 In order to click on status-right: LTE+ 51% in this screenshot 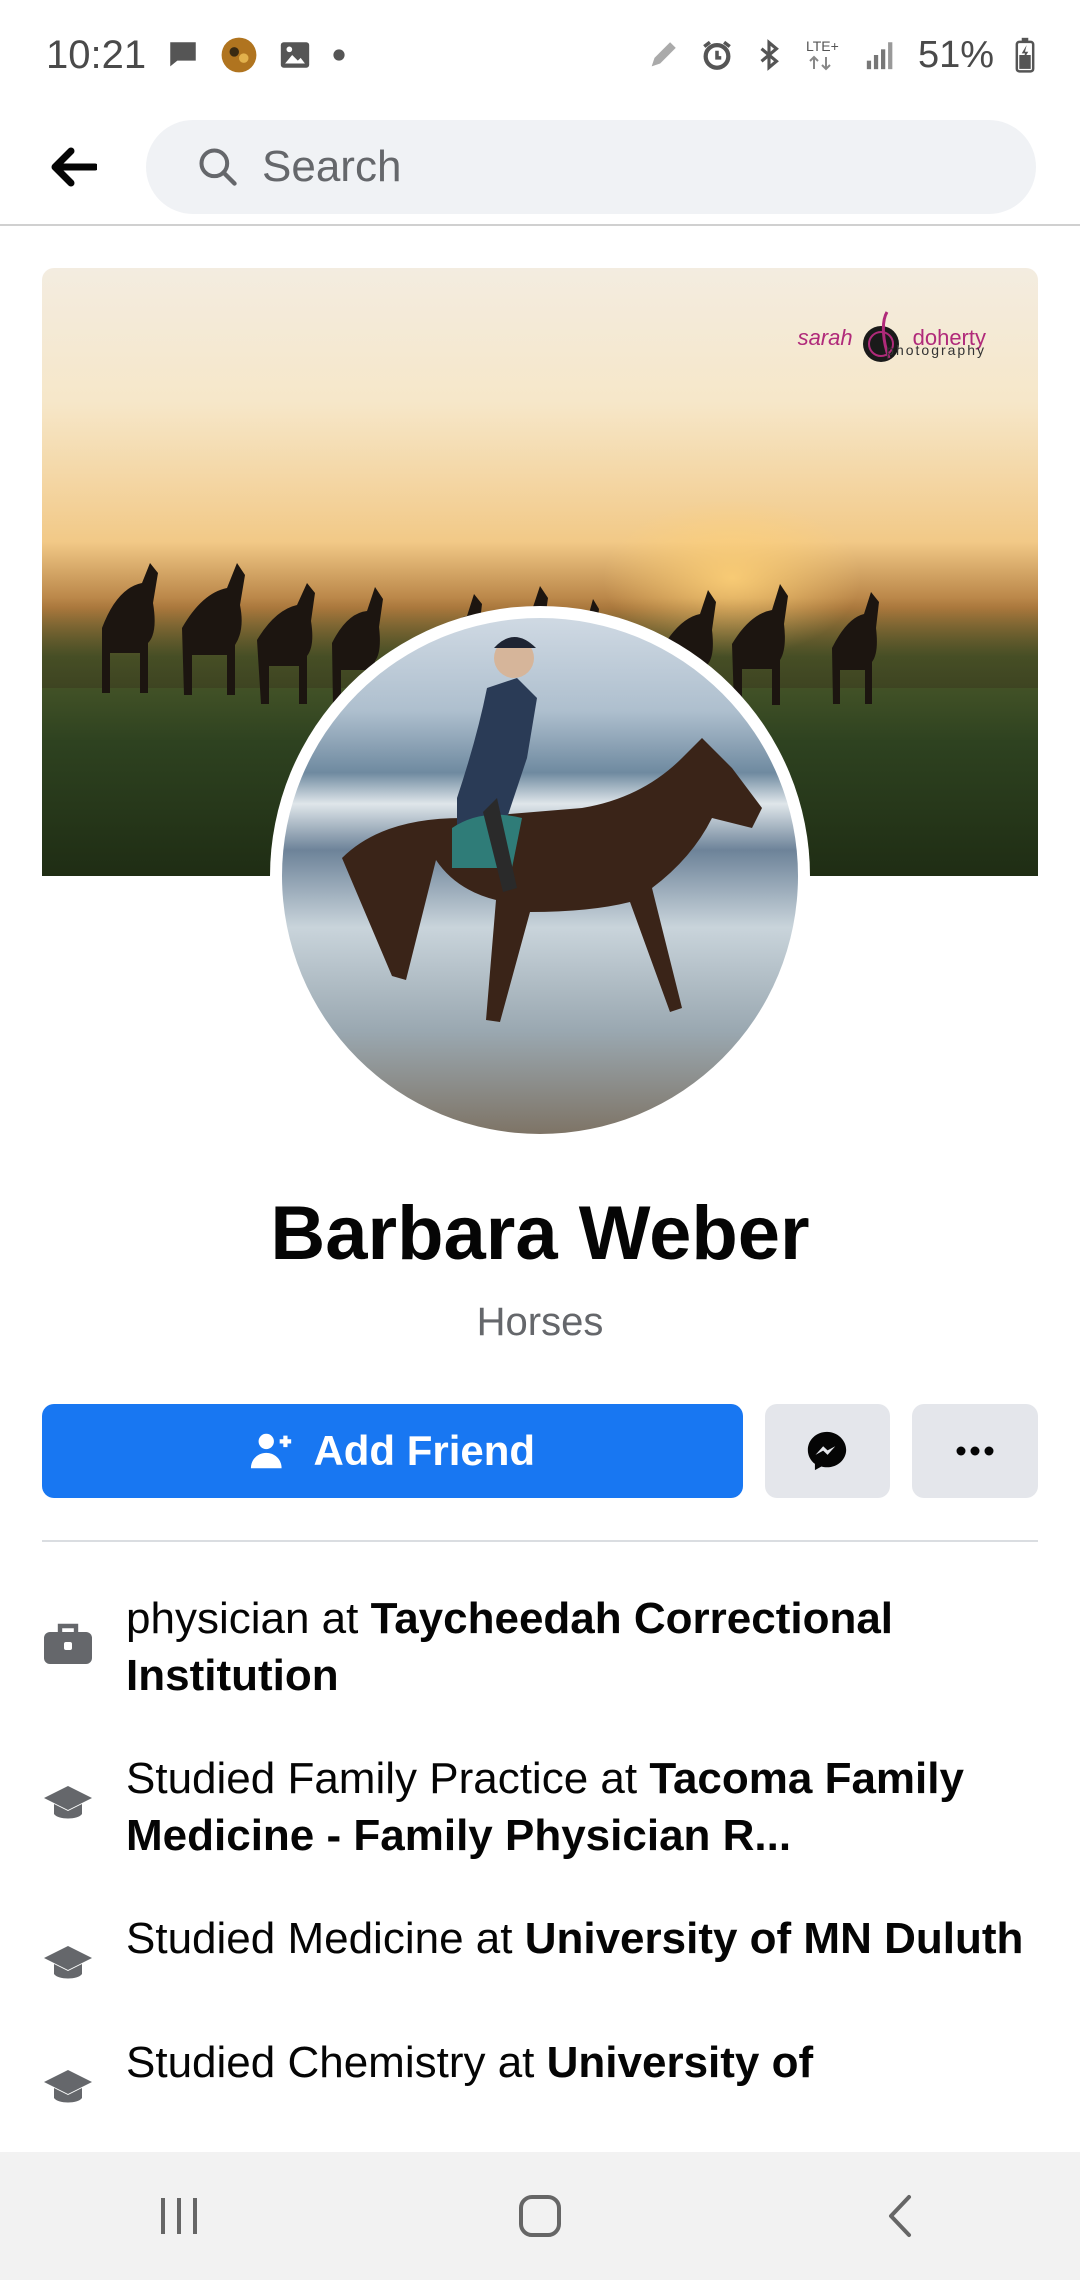, I will do `click(841, 55)`.